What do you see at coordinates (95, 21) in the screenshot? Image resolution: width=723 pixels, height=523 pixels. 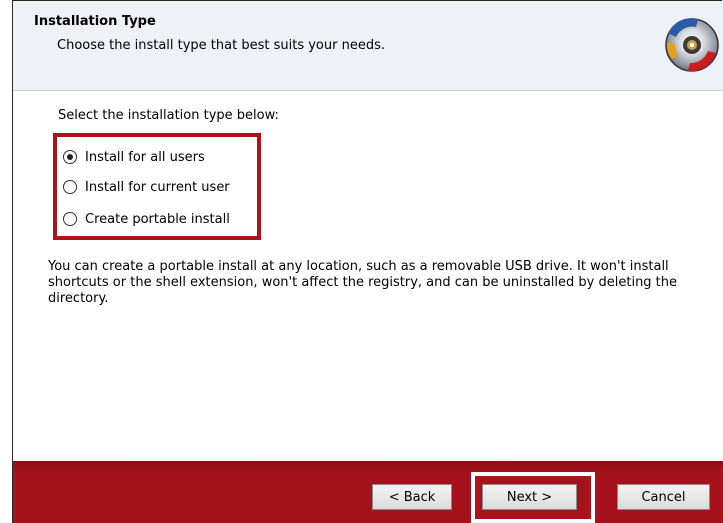 I see `page-title: Installation Type` at bounding box center [95, 21].